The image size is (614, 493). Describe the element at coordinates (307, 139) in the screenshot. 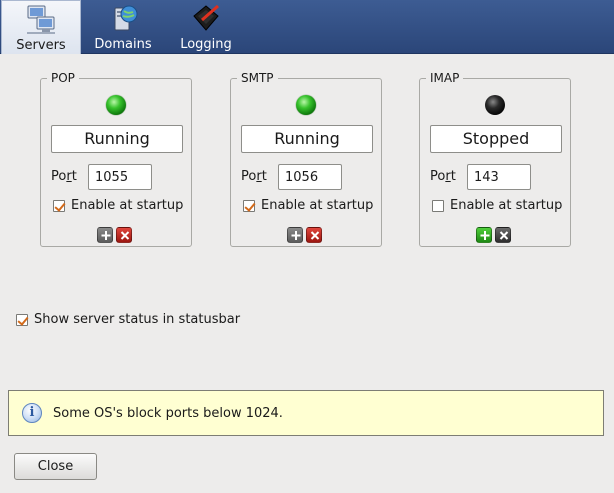

I see `smtp-status-display: Running` at that location.